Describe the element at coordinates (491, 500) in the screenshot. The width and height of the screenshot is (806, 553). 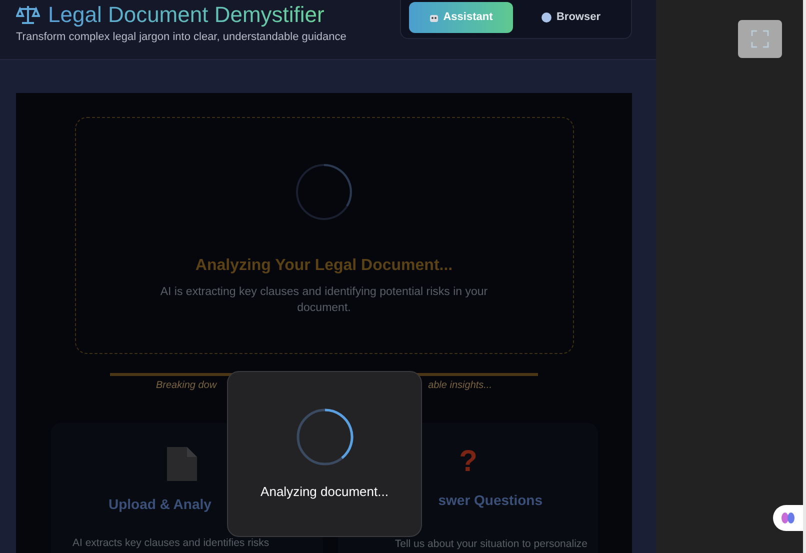
I see `feature-title: swer Questions` at that location.